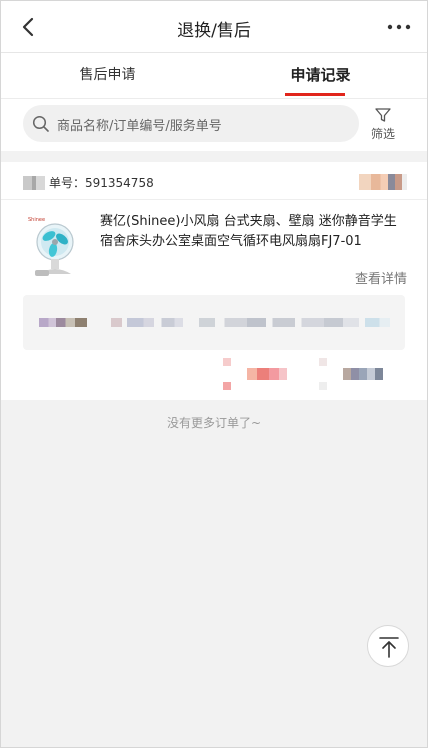 This screenshot has width=428, height=748. I want to click on search-placeholder: 商品名称/订单编号/服务单号, so click(139, 126).